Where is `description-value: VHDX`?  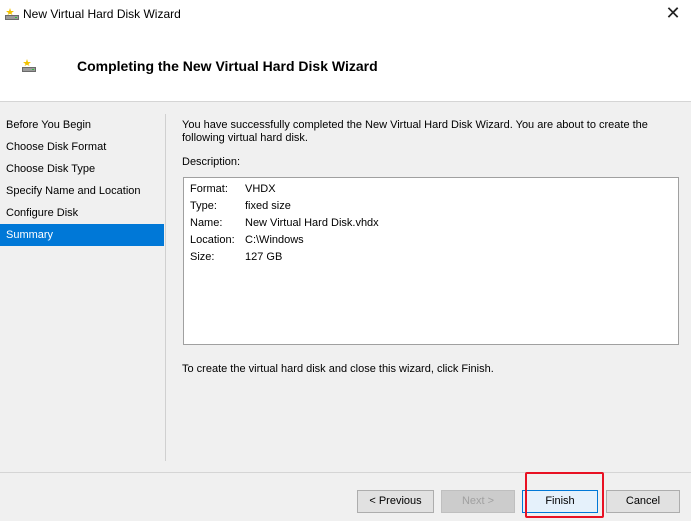
description-value: VHDX is located at coordinates (260, 189).